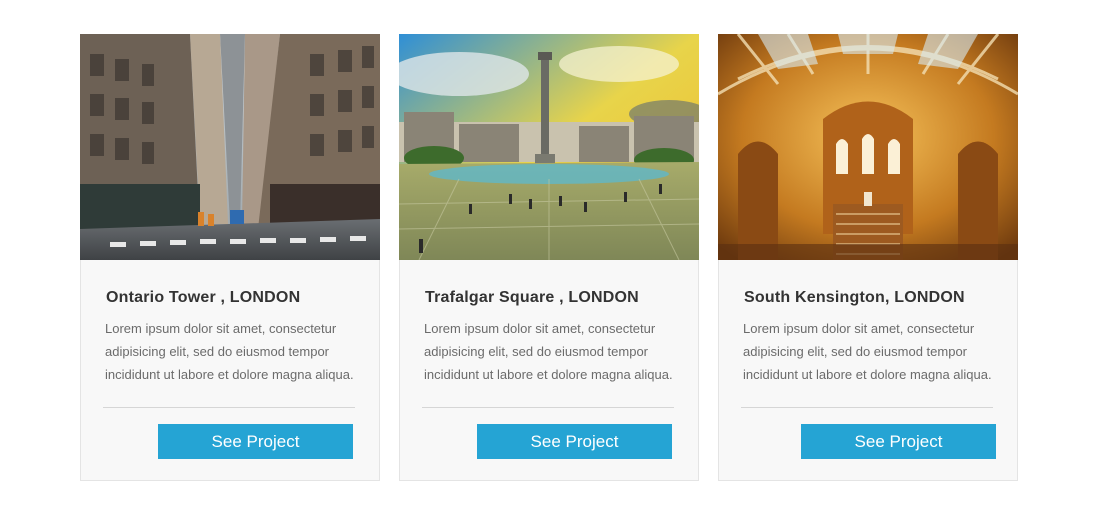  Describe the element at coordinates (230, 147) in the screenshot. I see `project-photo-street` at that location.